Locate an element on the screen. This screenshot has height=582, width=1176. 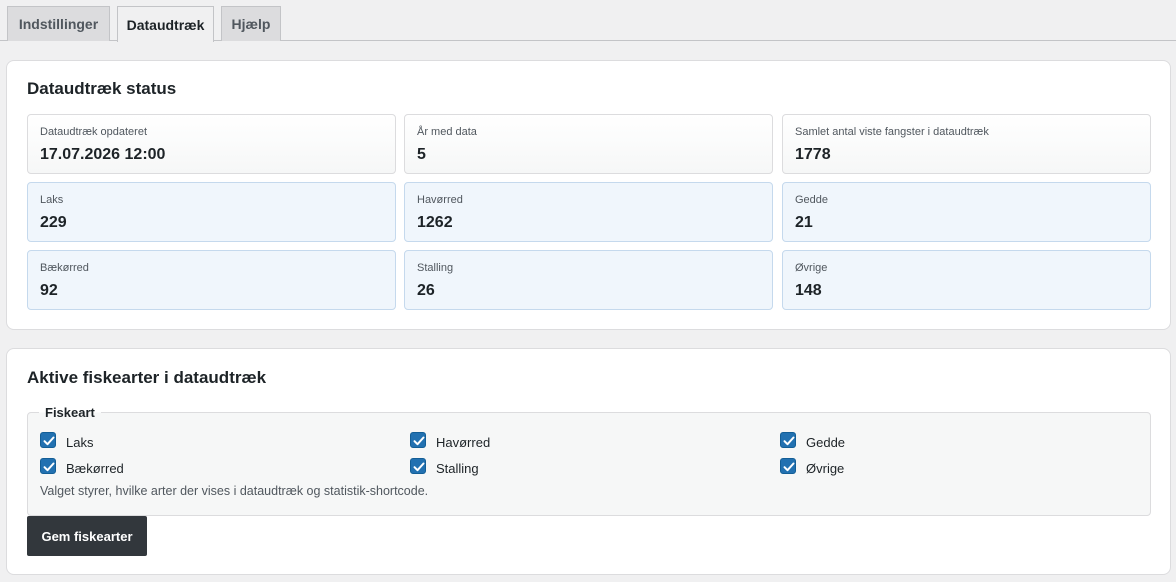
checkbox-laks: Laks is located at coordinates (66, 441).